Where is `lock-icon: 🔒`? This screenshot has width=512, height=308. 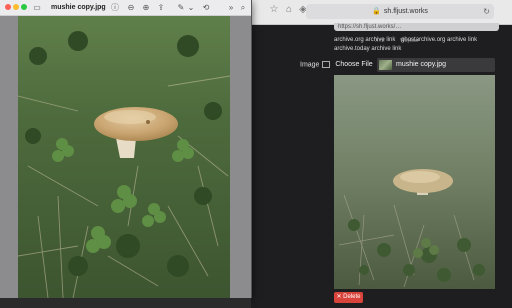 lock-icon: 🔒 is located at coordinates (376, 11).